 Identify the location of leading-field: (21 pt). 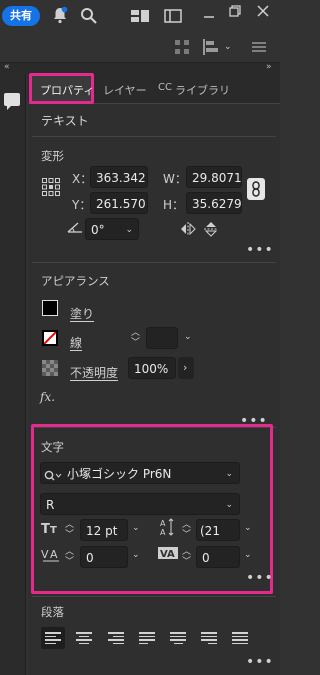
(218, 539).